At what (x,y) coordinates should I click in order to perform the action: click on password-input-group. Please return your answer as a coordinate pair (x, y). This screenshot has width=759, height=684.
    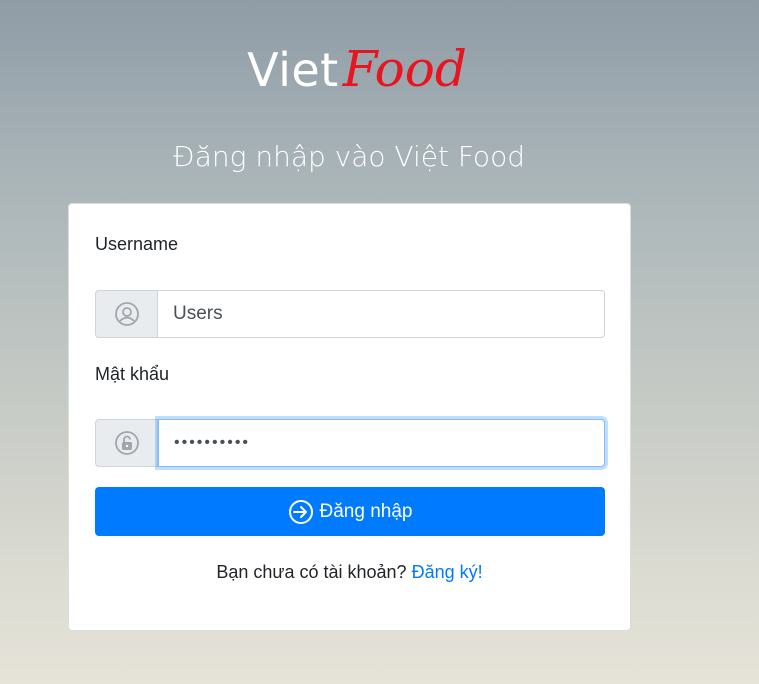
    Looking at the image, I should click on (350, 443).